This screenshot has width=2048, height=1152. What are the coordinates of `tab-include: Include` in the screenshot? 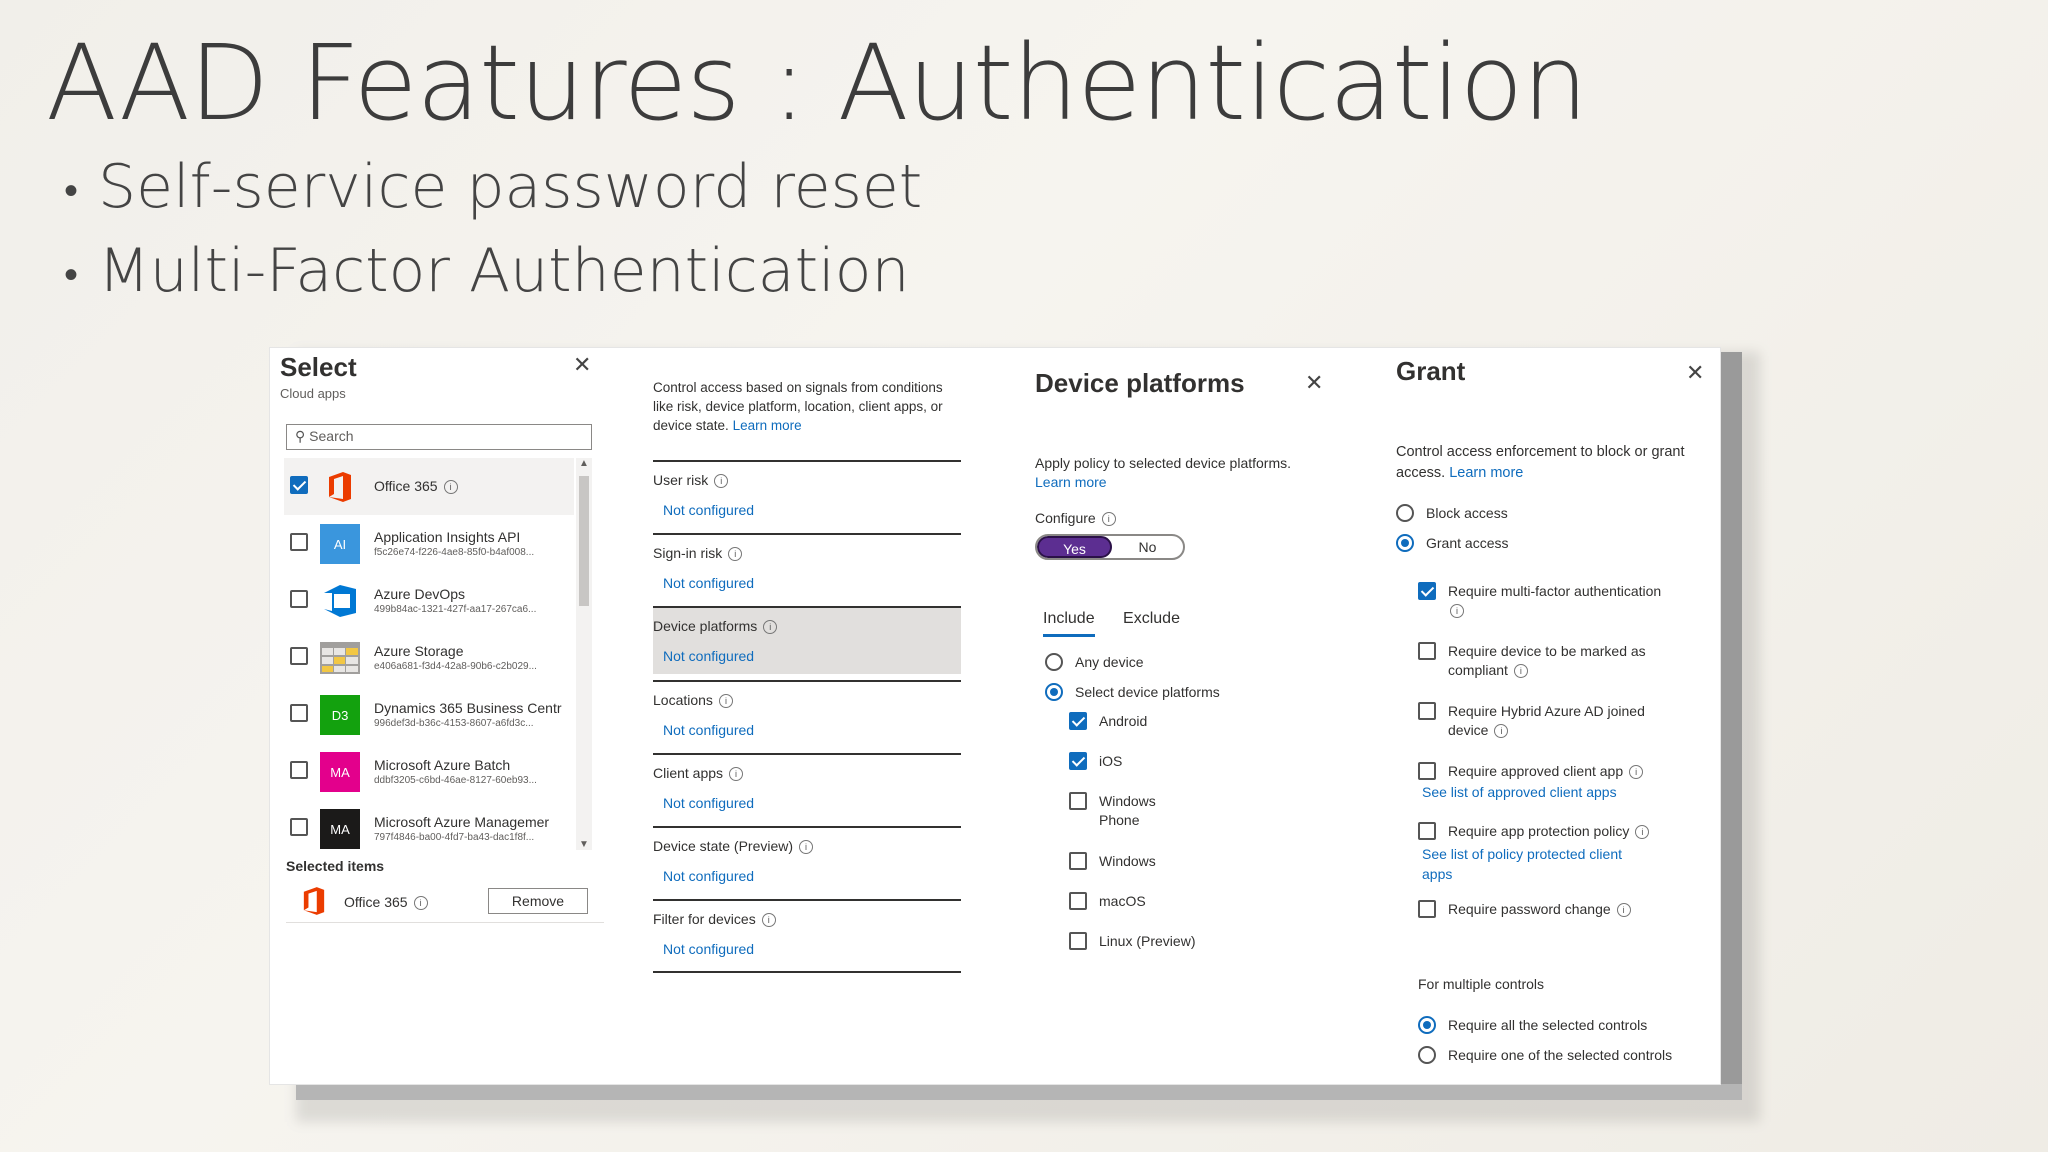 It's located at (1069, 623).